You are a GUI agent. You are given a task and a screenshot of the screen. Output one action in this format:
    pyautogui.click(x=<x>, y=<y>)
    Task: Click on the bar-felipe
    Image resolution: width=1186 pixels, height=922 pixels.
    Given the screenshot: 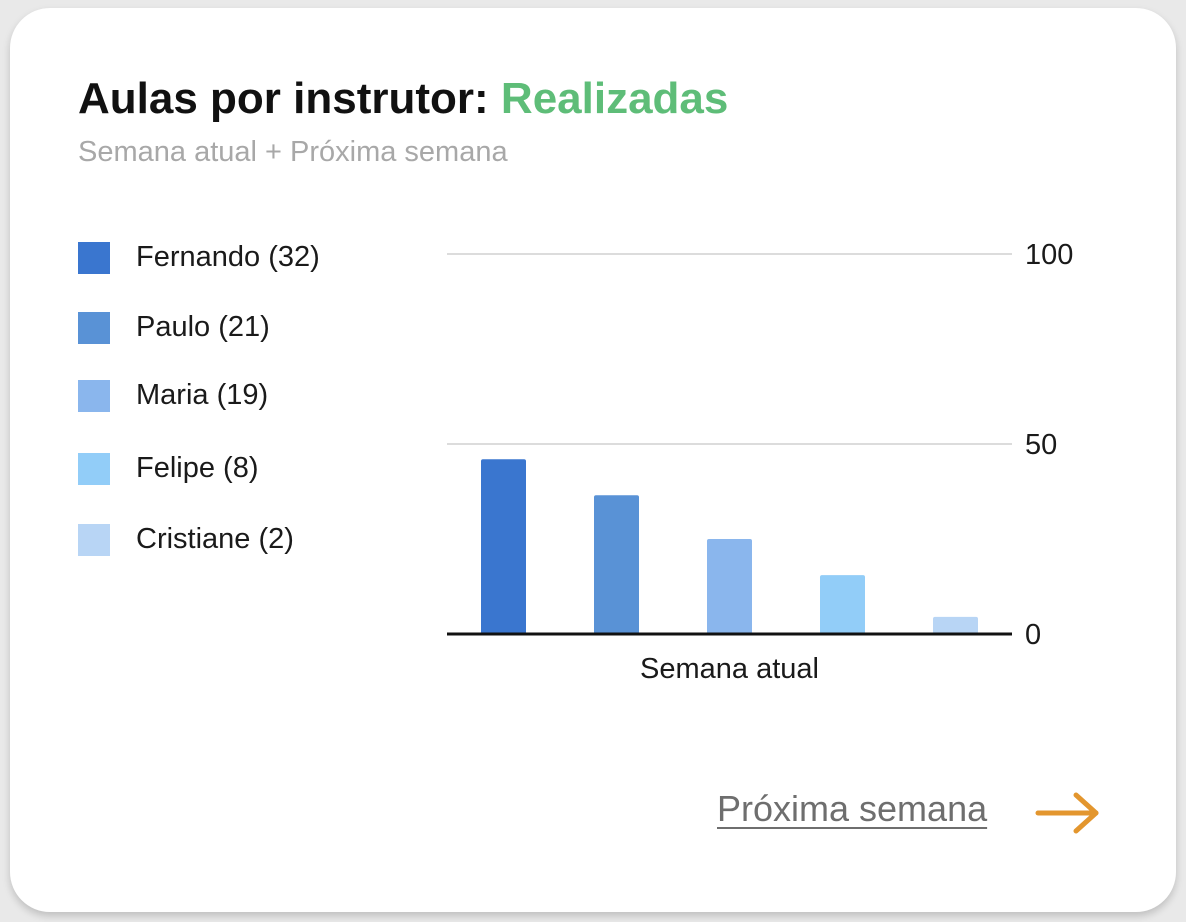 What is the action you would take?
    pyautogui.click(x=842, y=604)
    